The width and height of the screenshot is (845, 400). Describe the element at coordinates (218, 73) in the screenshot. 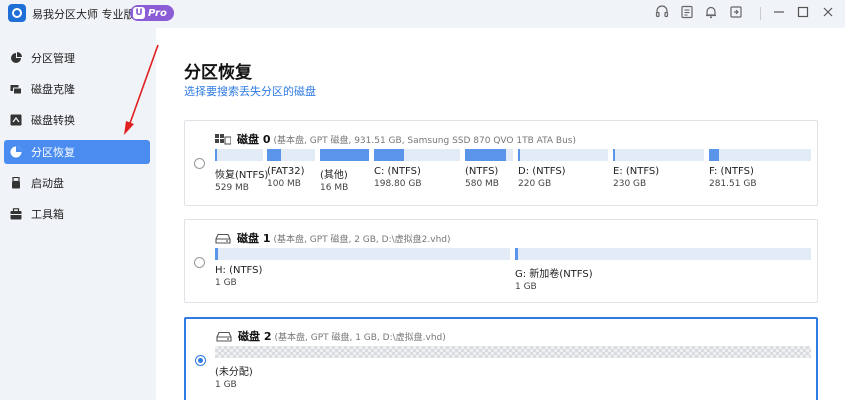

I see `page-title: 分区恢复` at that location.